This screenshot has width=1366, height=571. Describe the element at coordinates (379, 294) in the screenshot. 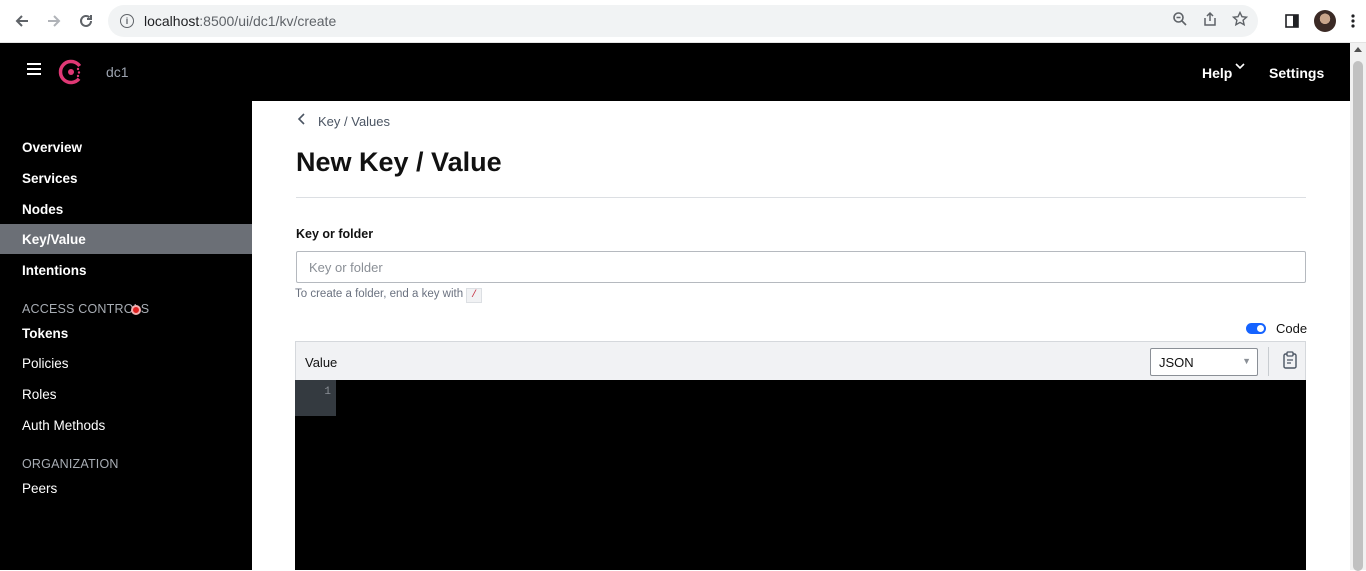

I see `key-hint-text: To create a folder, end a key with` at that location.